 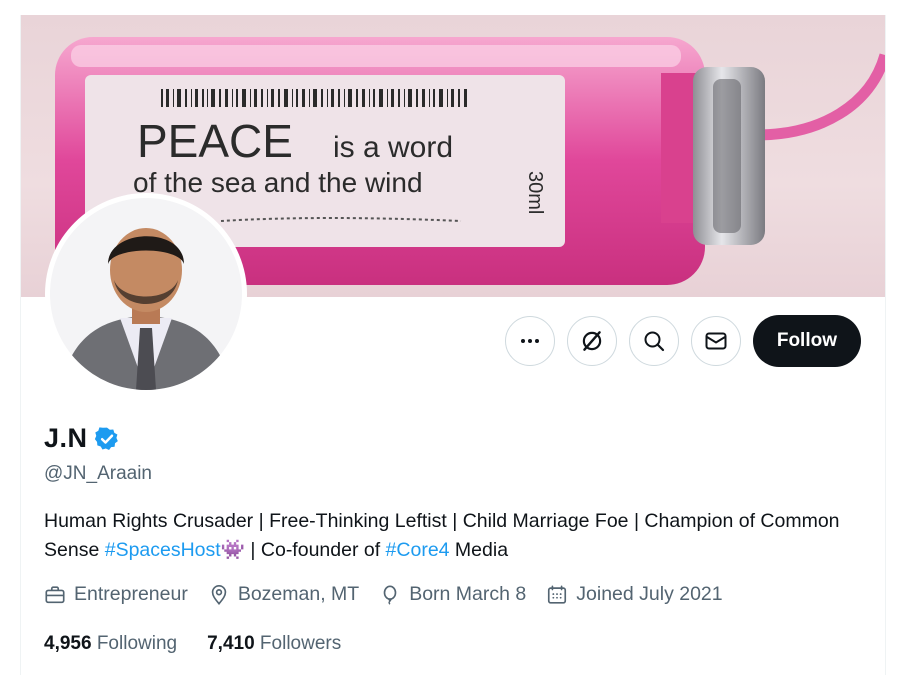 I want to click on vial-text-is-a-word: is a word, so click(x=393, y=147).